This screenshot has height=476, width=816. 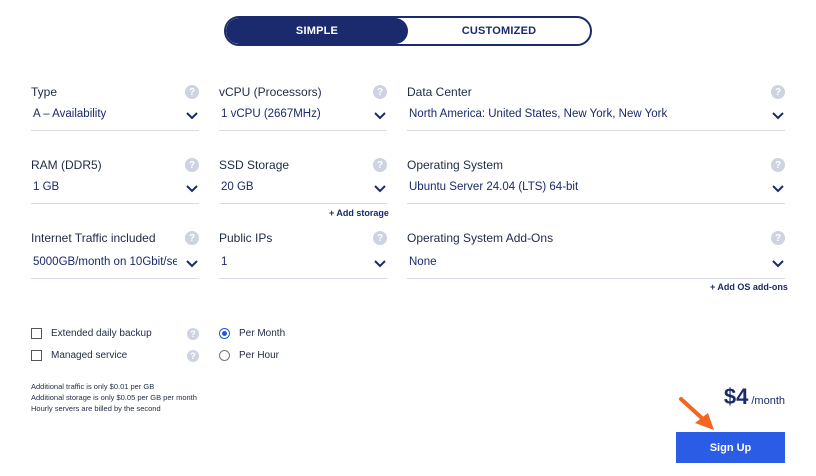 What do you see at coordinates (359, 213) in the screenshot?
I see `add-storage-link: + Add storage` at bounding box center [359, 213].